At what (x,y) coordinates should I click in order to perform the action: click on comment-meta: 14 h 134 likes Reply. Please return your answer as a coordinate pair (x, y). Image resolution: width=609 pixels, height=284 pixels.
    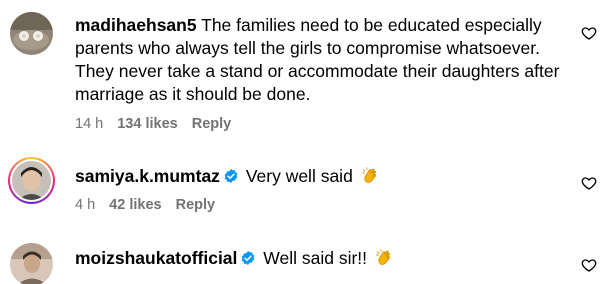
    Looking at the image, I should click on (153, 124).